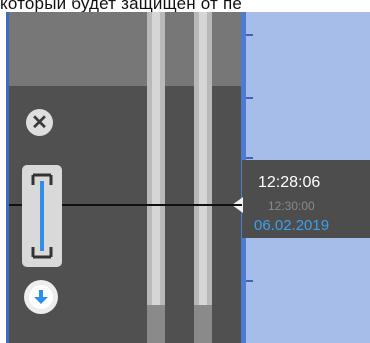 The width and height of the screenshot is (370, 343). I want to click on range-bracket-icon, so click(42, 216).